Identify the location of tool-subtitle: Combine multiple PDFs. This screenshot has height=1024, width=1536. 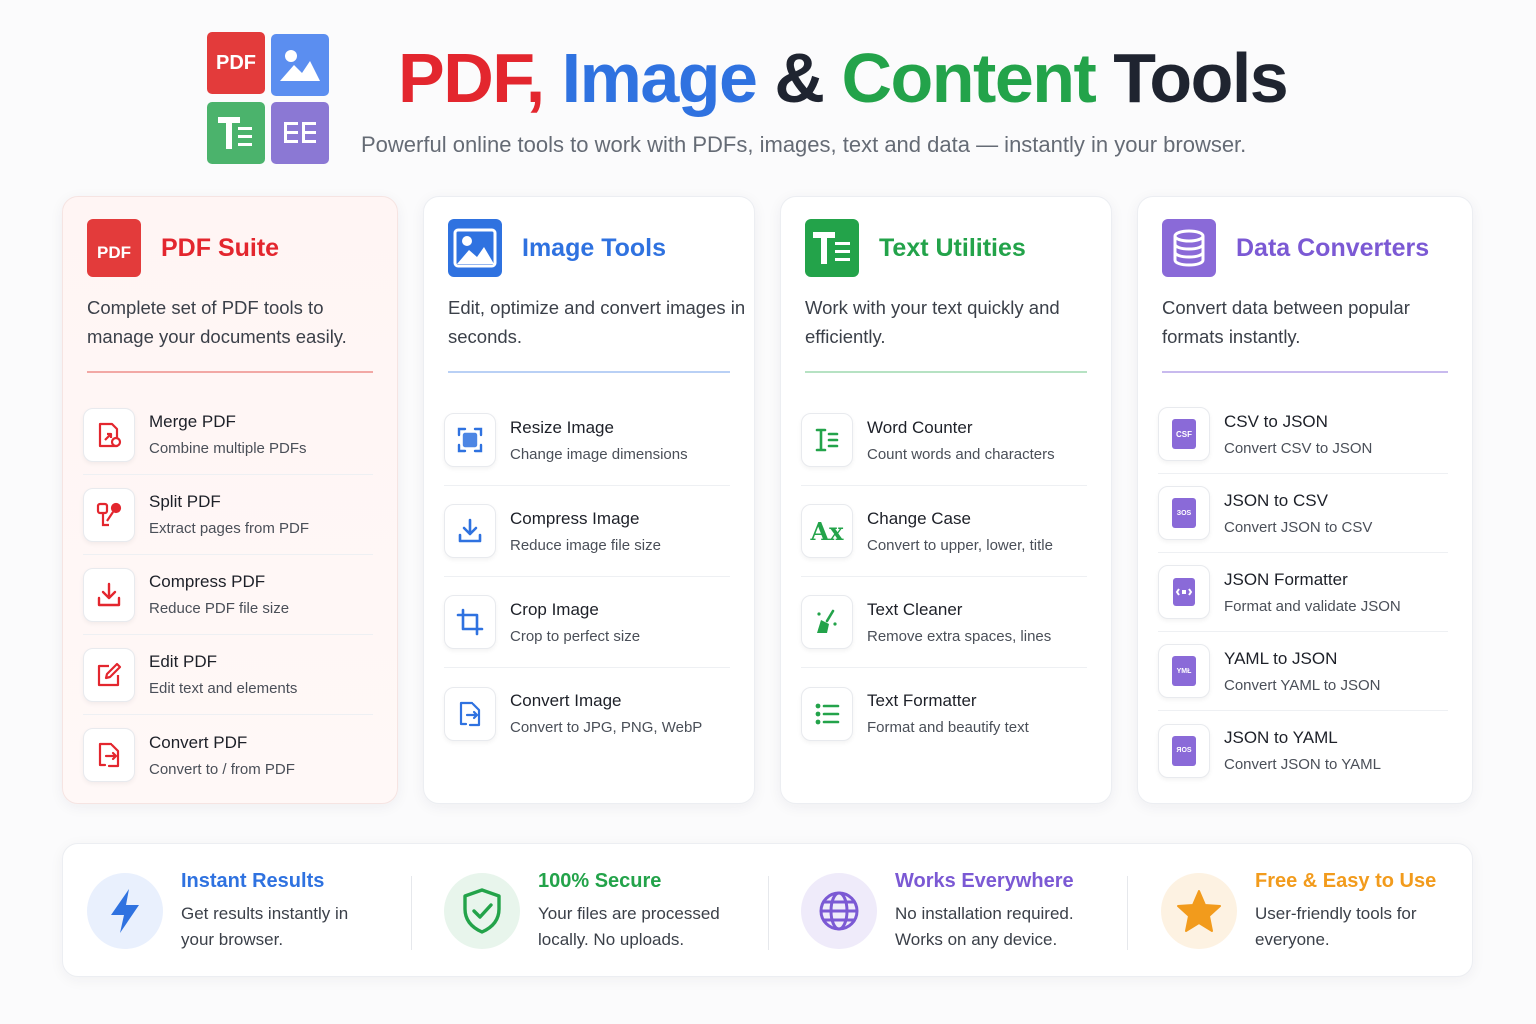
(228, 448).